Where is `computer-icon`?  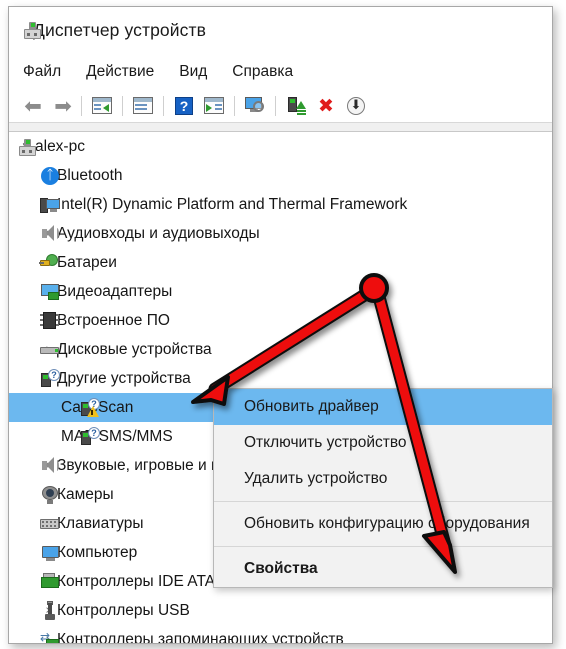 computer-icon is located at coordinates (28, 147).